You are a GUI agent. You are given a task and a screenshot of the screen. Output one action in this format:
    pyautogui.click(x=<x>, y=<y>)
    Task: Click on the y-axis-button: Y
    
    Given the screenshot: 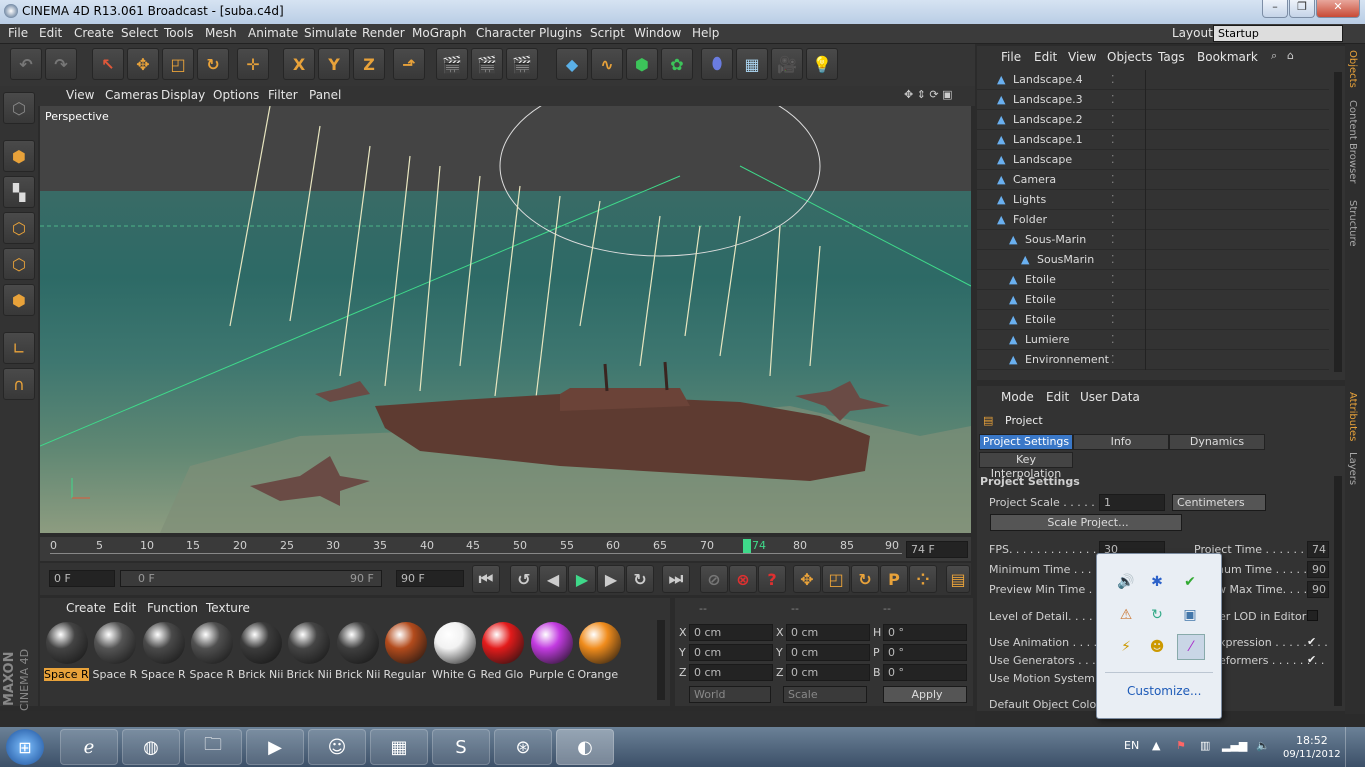 What is the action you would take?
    pyautogui.click(x=334, y=64)
    